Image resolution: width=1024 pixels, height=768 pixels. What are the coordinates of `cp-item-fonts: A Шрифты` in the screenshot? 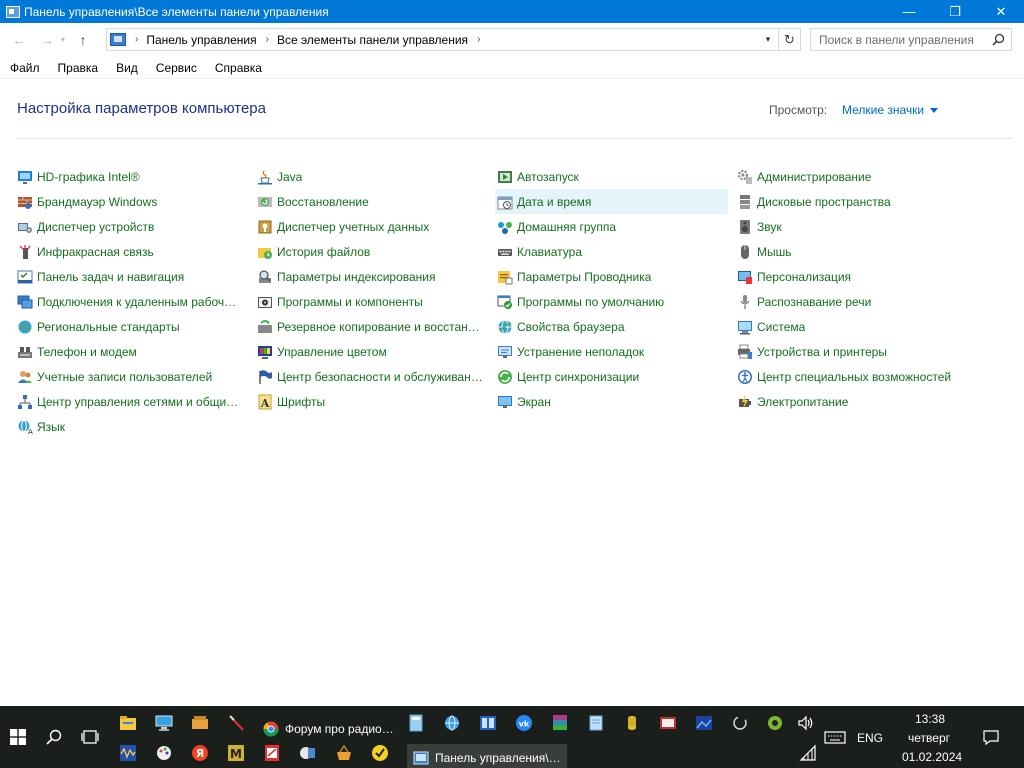 It's located at (371, 401).